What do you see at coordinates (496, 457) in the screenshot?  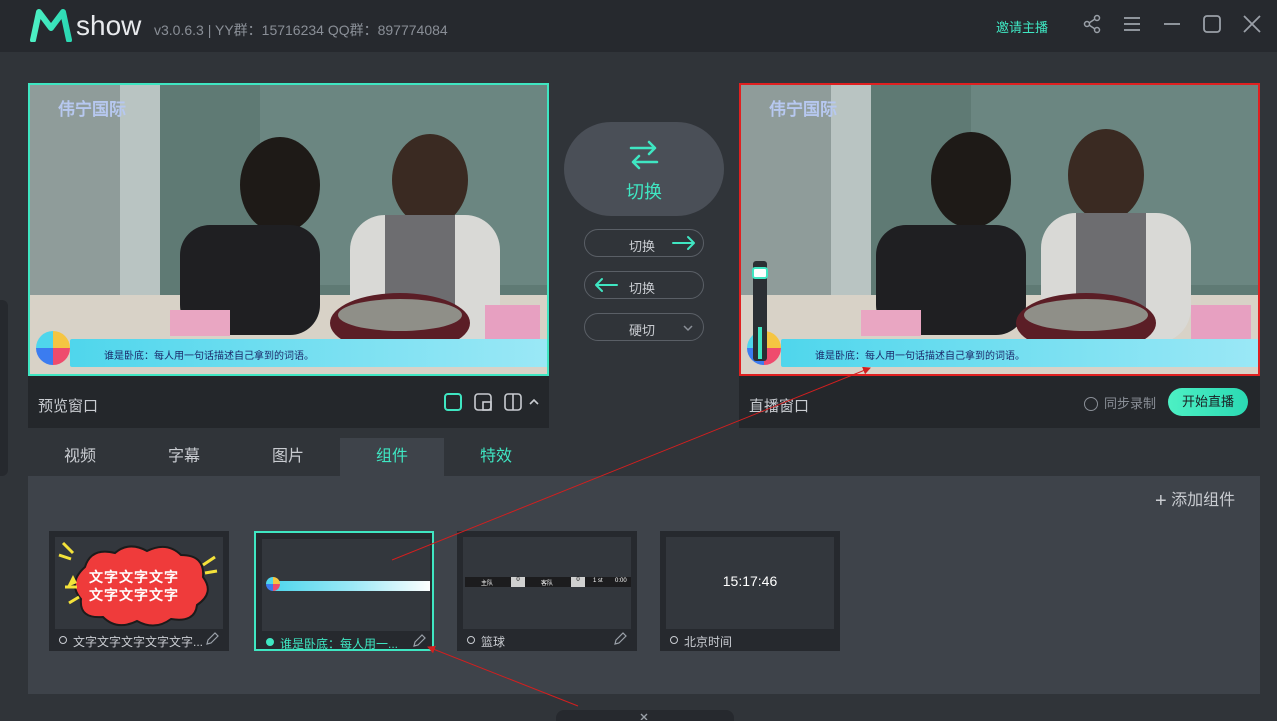 I see `tab-effects: 特效` at bounding box center [496, 457].